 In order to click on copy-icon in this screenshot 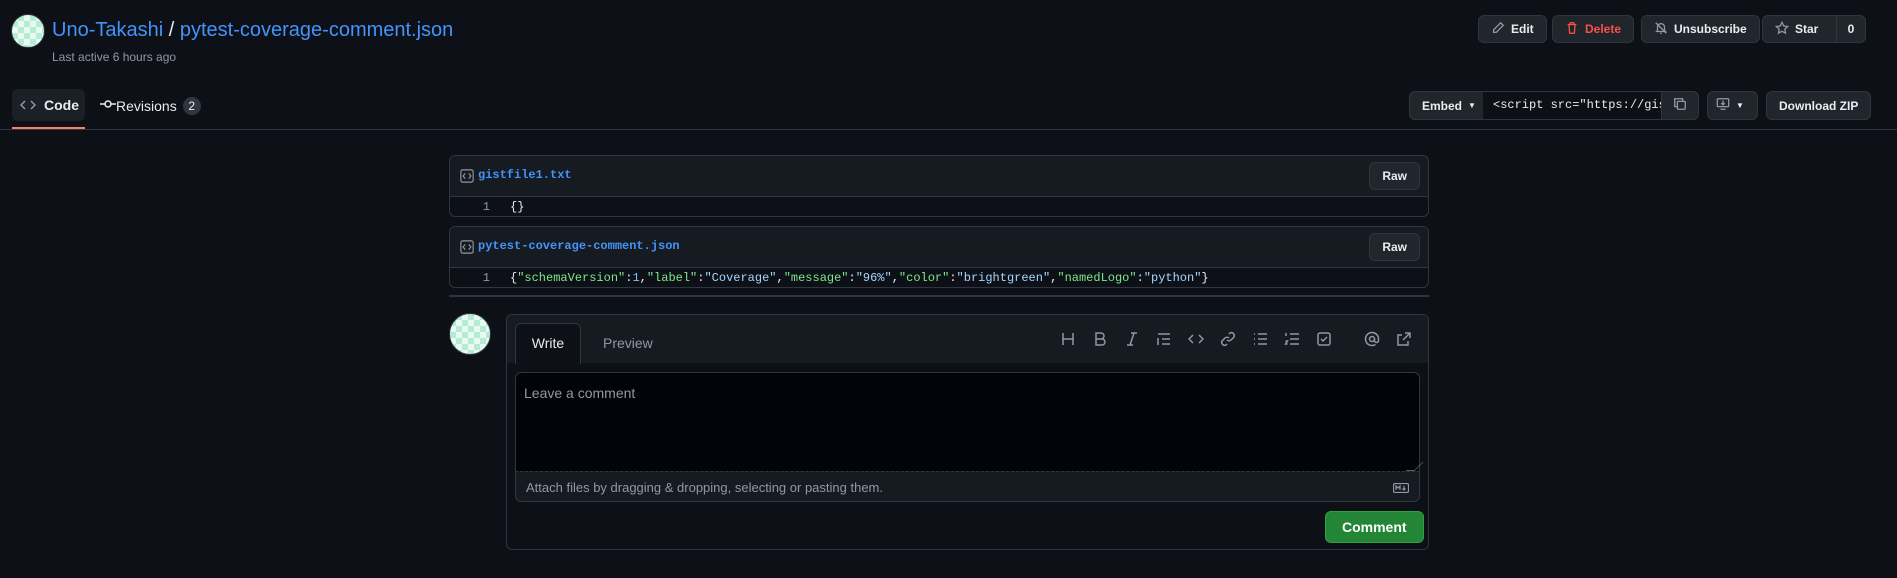, I will do `click(1680, 105)`.